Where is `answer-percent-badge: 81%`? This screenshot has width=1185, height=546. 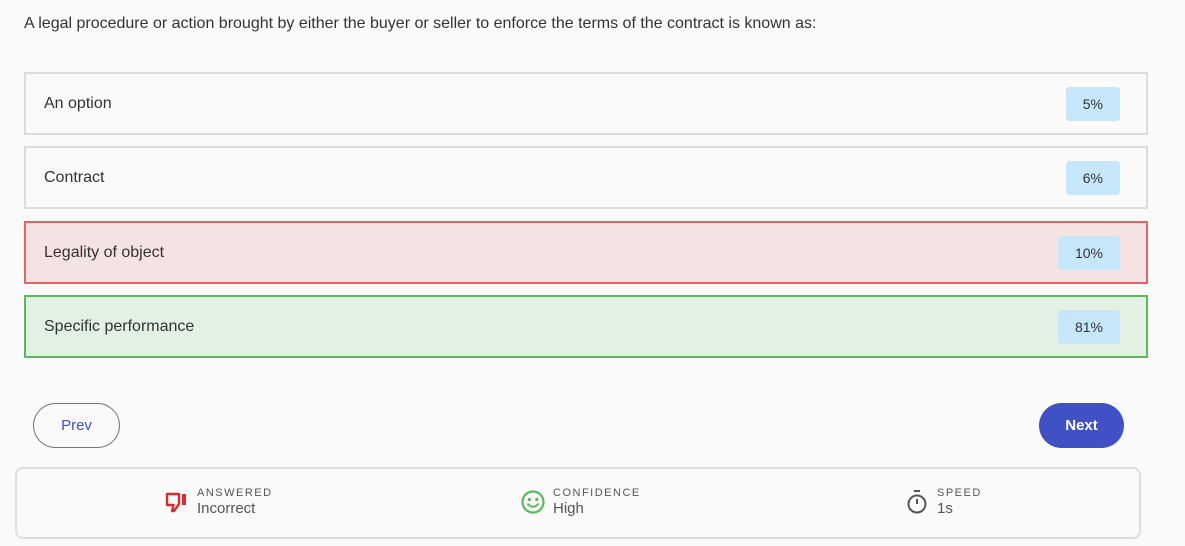
answer-percent-badge: 81% is located at coordinates (1088, 326).